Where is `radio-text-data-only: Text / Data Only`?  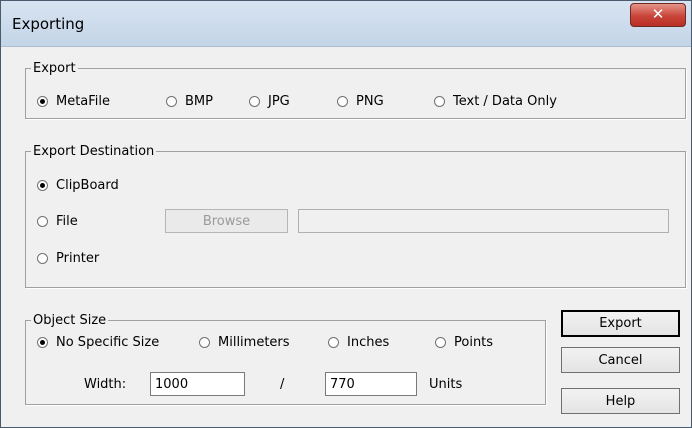
radio-text-data-only: Text / Data Only is located at coordinates (495, 101).